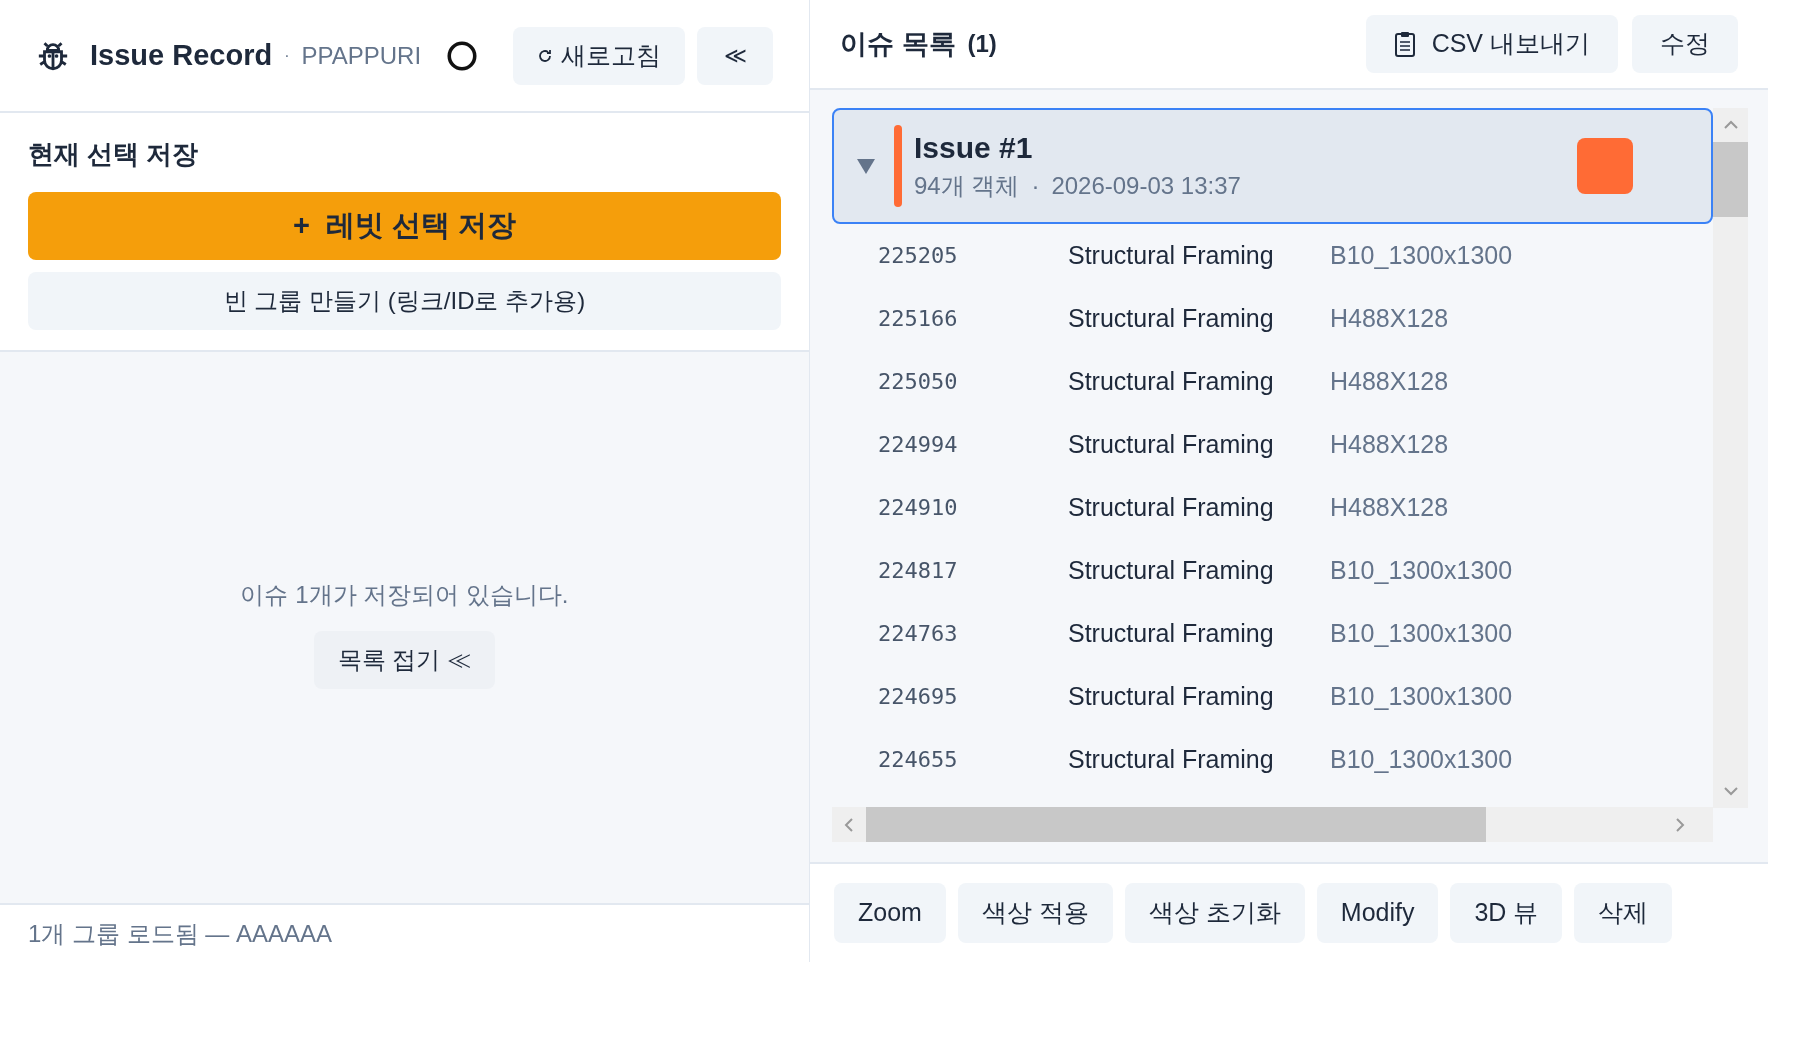 Image resolution: width=1800 pixels, height=1040 pixels. I want to click on element-id: 224763, so click(918, 634).